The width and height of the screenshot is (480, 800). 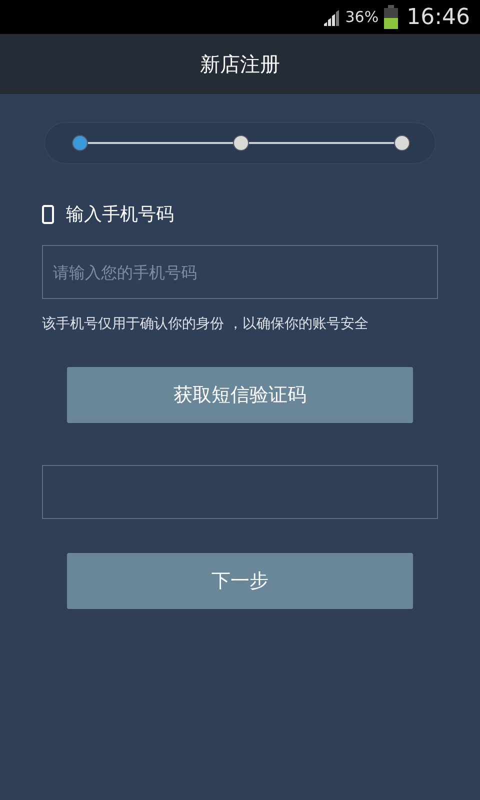 I want to click on clock-time: 16:46, so click(x=438, y=17).